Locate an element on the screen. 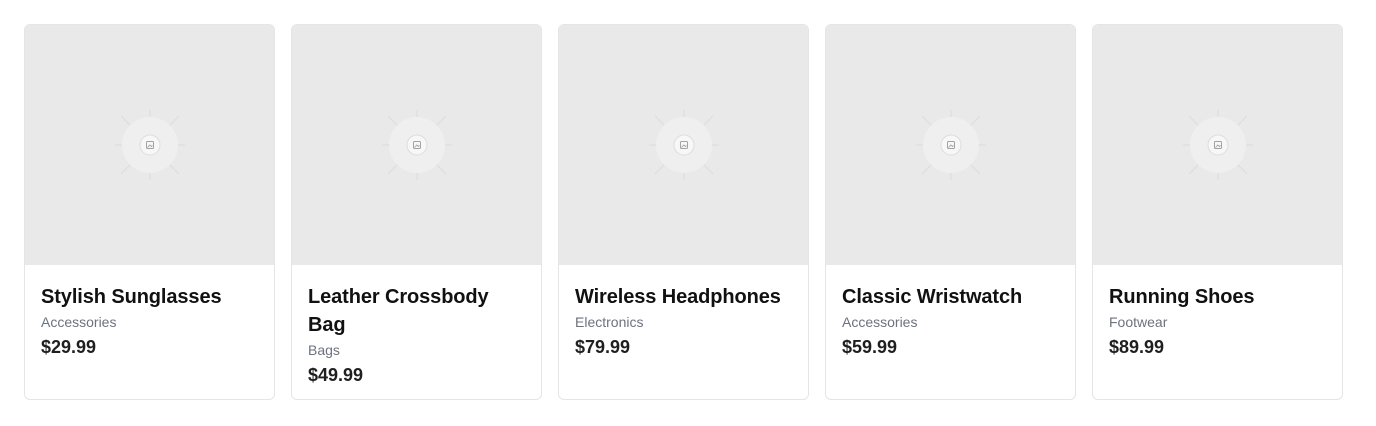 Image resolution: width=1376 pixels, height=426 pixels. product-title: Leather Crossbody Bag is located at coordinates (416, 311).